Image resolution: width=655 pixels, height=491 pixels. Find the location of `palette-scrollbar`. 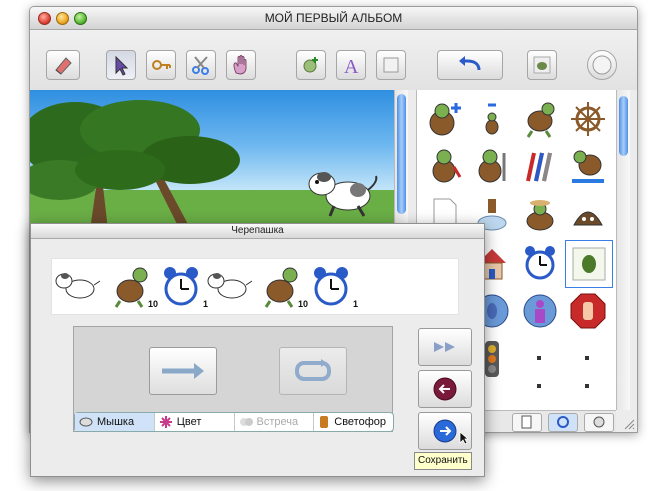

palette-scrollbar is located at coordinates (623, 250).